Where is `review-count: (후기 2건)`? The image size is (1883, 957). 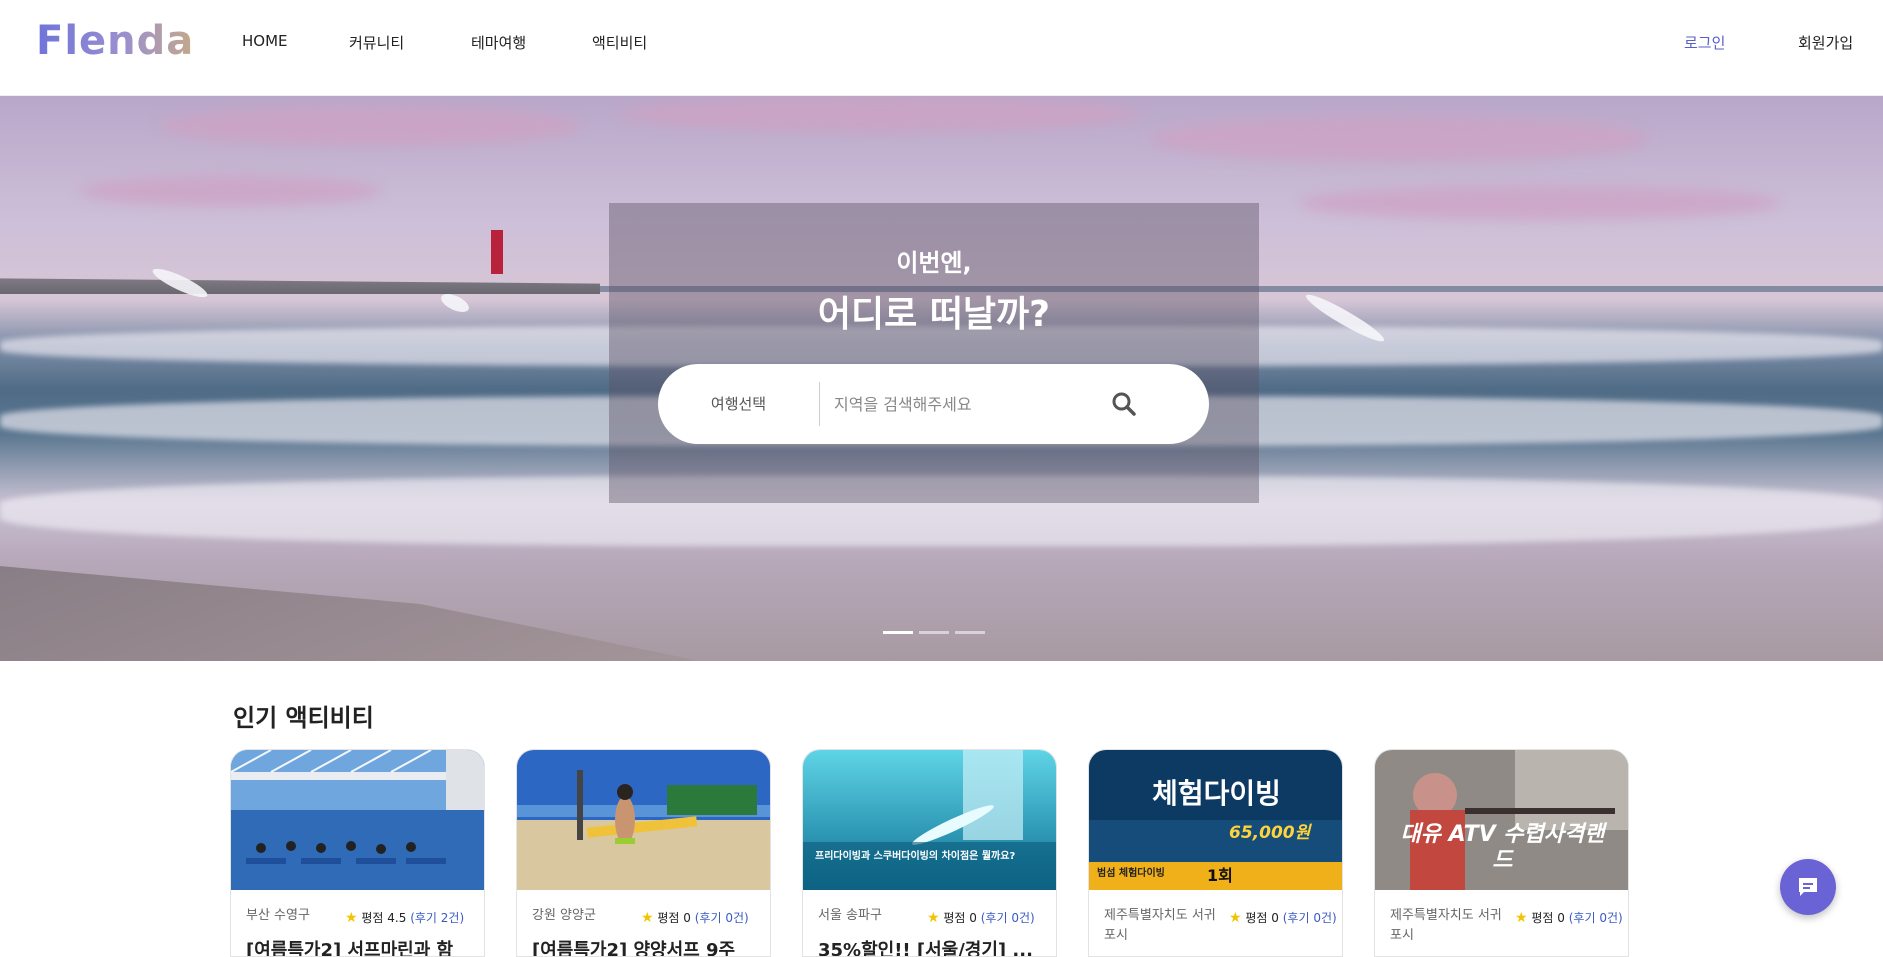
review-count: (후기 2건) is located at coordinates (437, 918).